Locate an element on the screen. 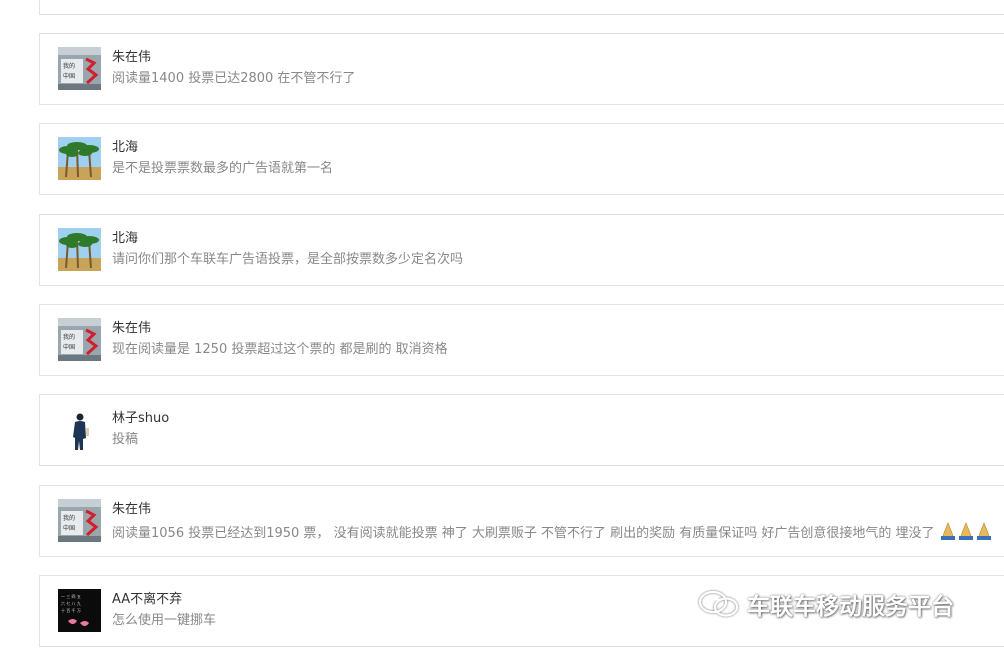 The image size is (1004, 649). comment-card: 林子shuo 投稿 is located at coordinates (521, 430).